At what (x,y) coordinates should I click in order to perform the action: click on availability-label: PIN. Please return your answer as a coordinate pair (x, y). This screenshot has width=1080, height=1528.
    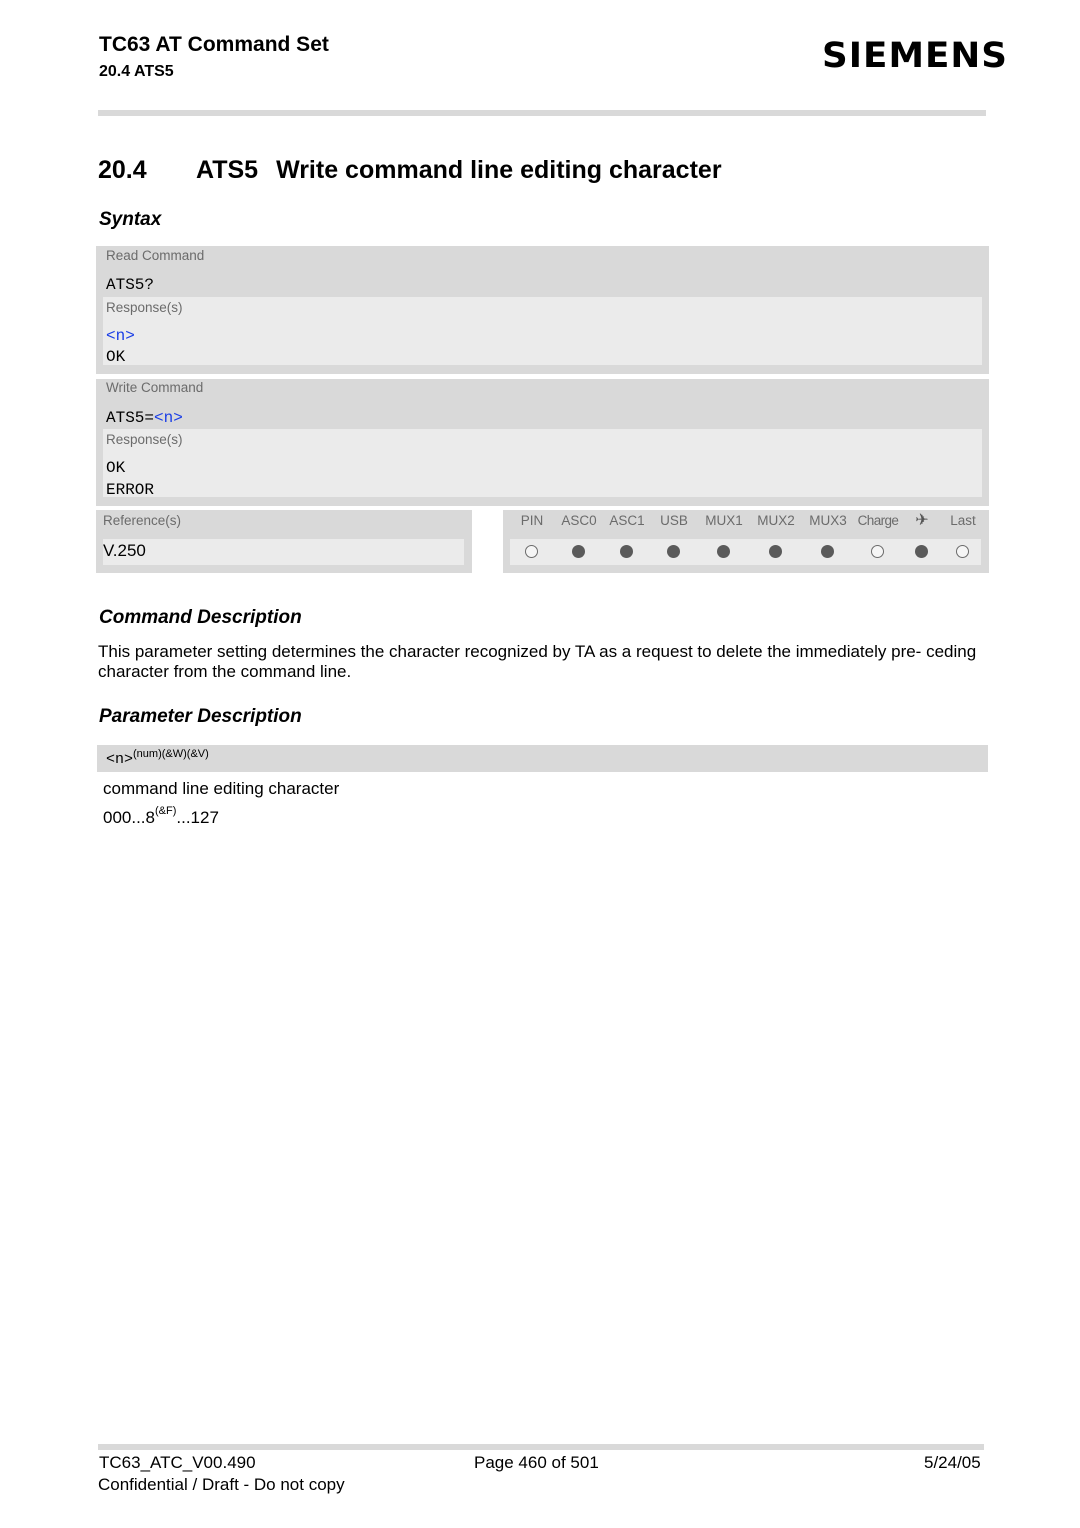
    Looking at the image, I should click on (532, 520).